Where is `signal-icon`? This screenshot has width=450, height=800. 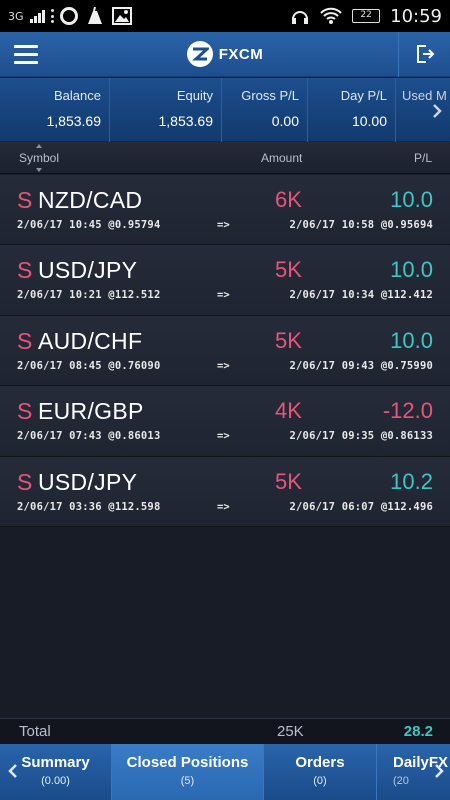
signal-icon is located at coordinates (37, 16).